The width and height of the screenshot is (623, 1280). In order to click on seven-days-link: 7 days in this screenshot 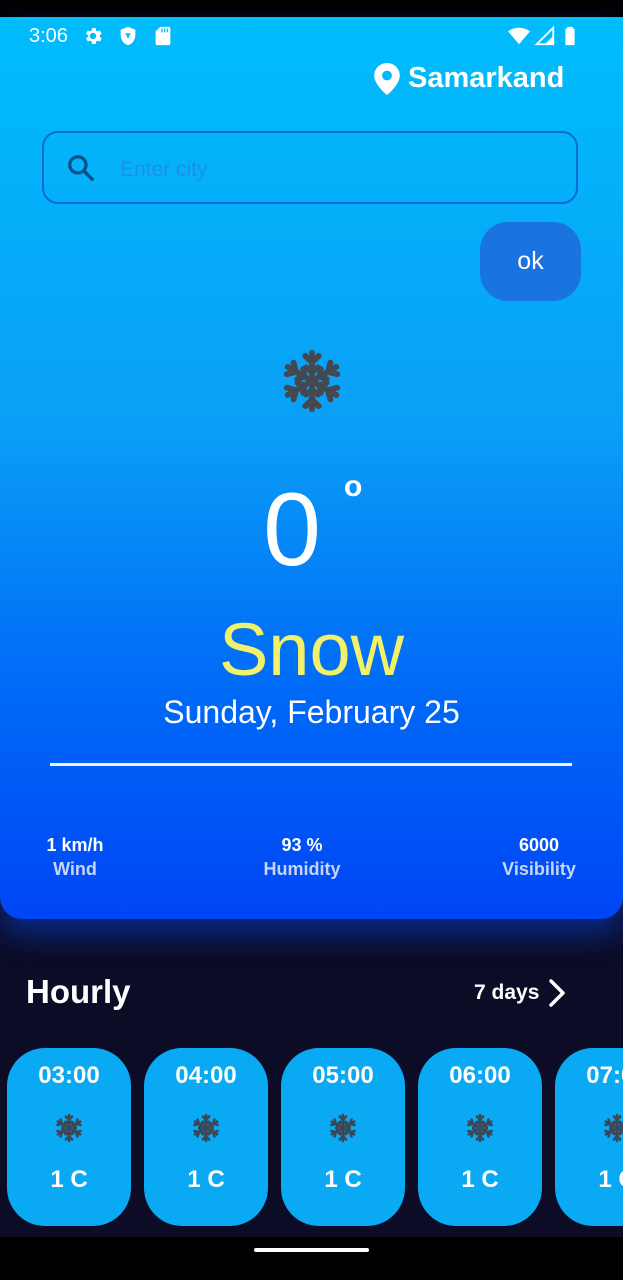, I will do `click(520, 993)`.